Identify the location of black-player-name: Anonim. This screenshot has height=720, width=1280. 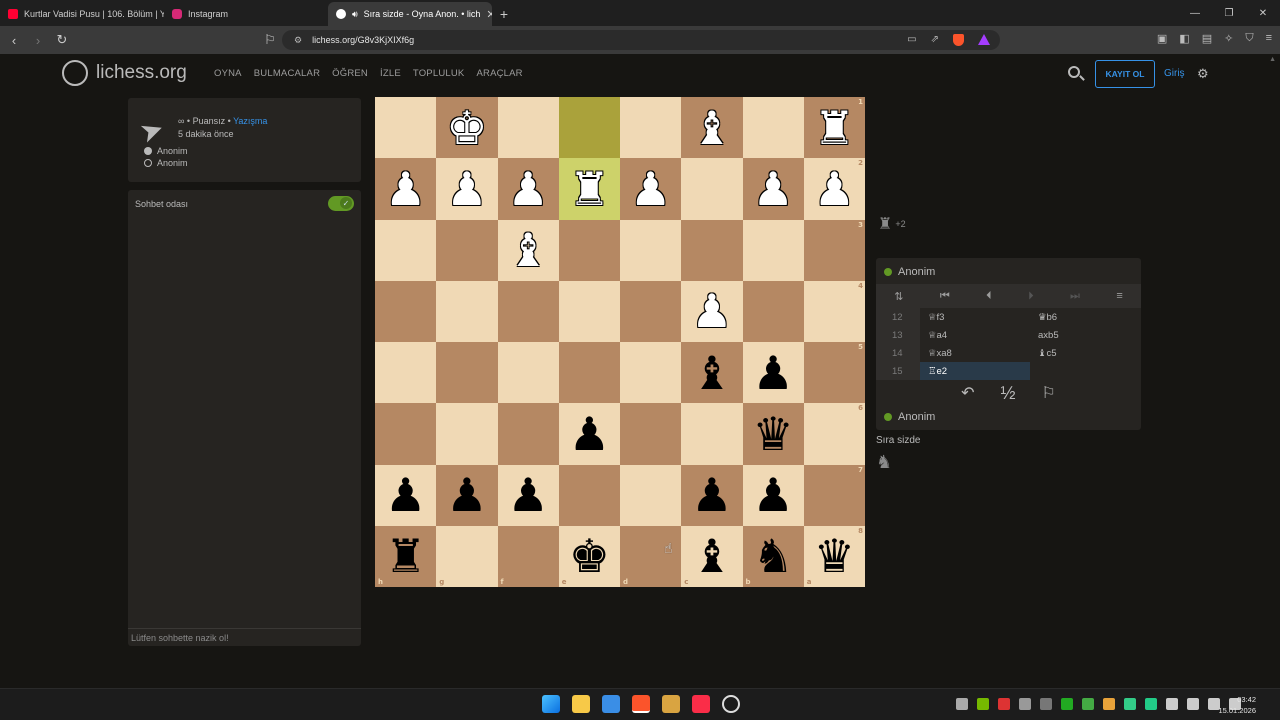
(172, 163).